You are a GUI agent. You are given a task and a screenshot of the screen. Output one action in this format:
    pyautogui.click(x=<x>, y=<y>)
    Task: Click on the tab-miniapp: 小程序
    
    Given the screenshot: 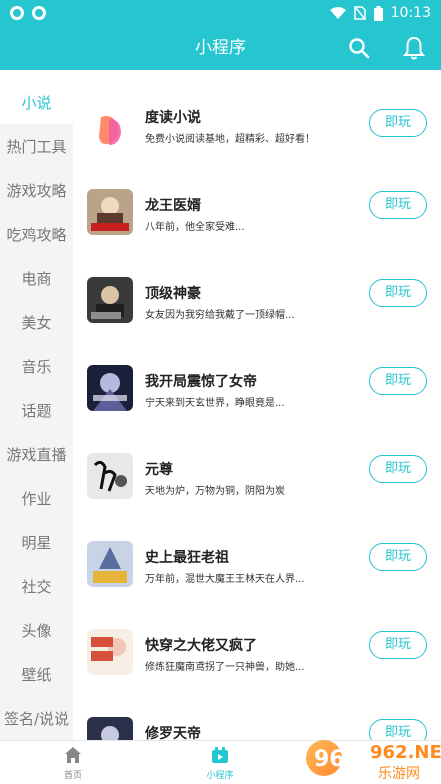 What is the action you would take?
    pyautogui.click(x=220, y=762)
    